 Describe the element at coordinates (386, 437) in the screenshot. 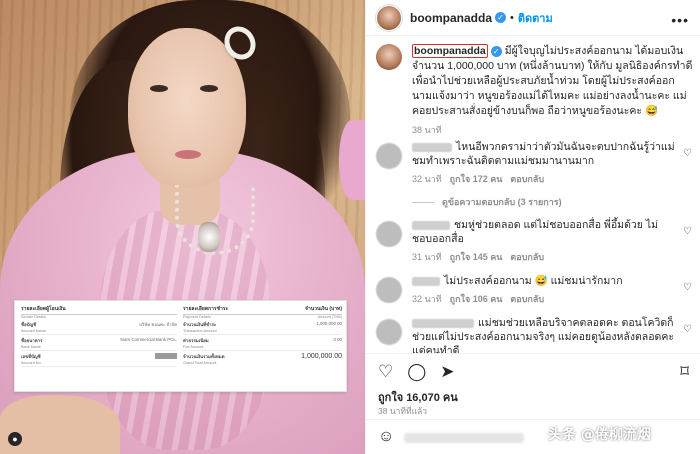

I see `emoji-icon: ☺` at that location.